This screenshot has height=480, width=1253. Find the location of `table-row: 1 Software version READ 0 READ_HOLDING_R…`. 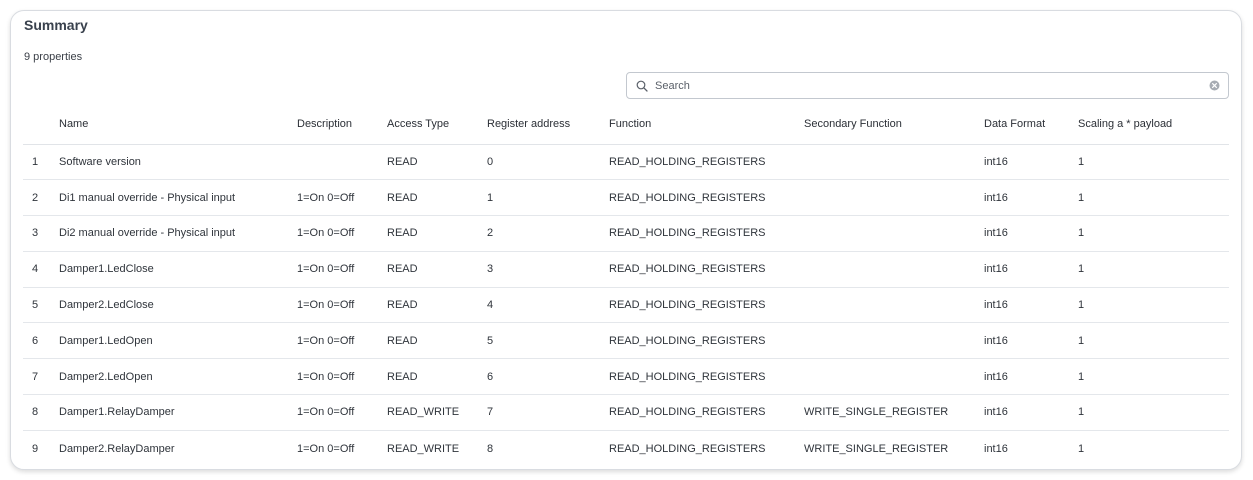

table-row: 1 Software version READ 0 READ_HOLDING_R… is located at coordinates (626, 162).